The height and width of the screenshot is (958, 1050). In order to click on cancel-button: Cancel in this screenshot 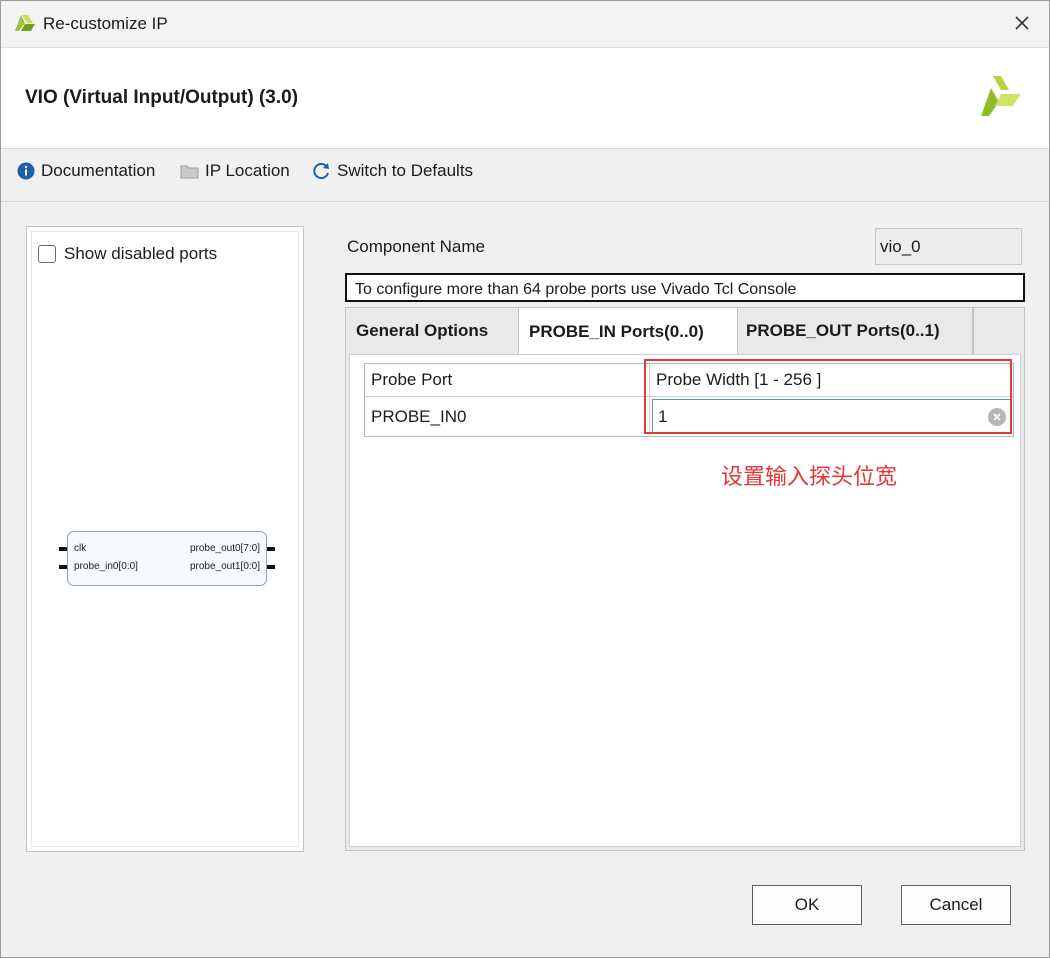, I will do `click(956, 905)`.